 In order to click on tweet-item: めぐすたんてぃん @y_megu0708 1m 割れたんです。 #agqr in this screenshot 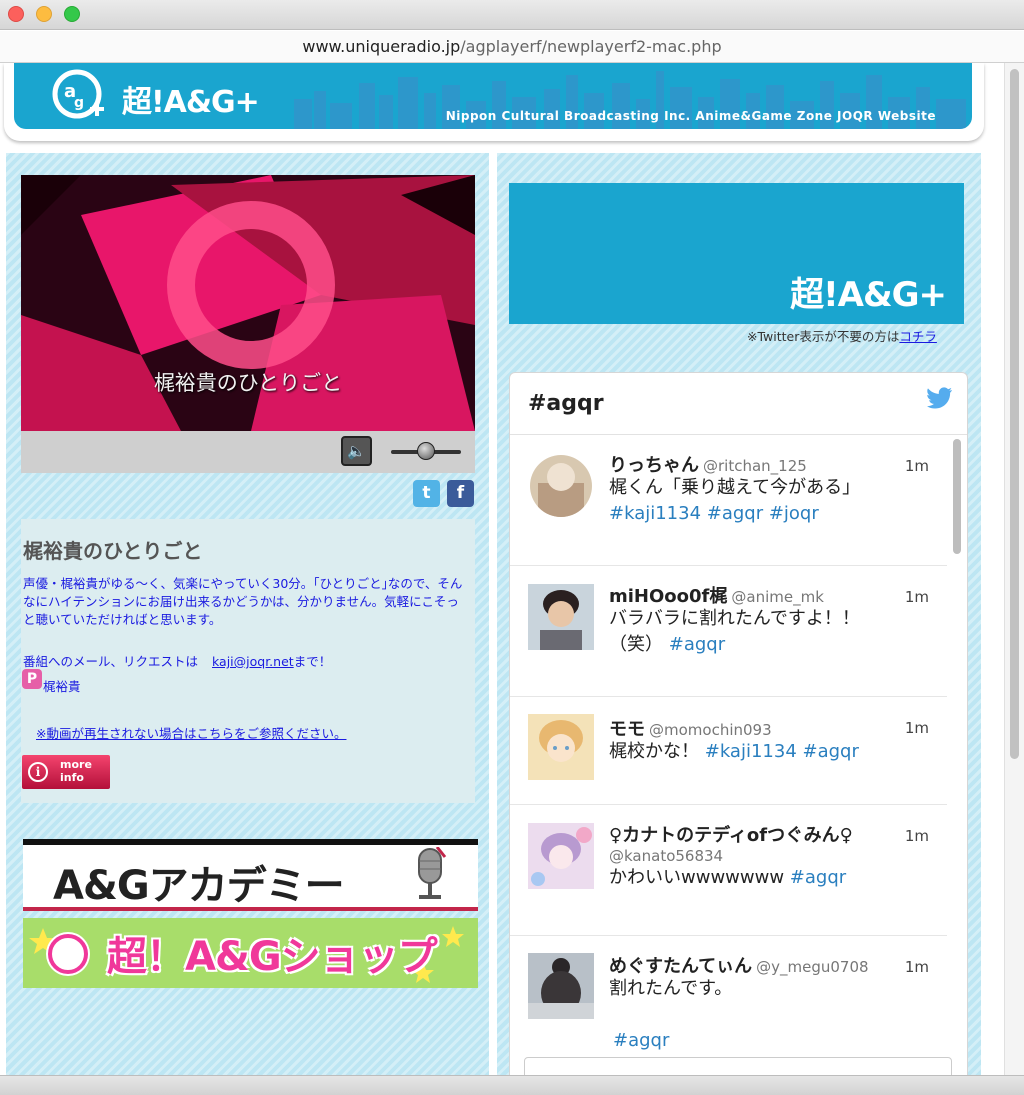, I will do `click(728, 996)`.